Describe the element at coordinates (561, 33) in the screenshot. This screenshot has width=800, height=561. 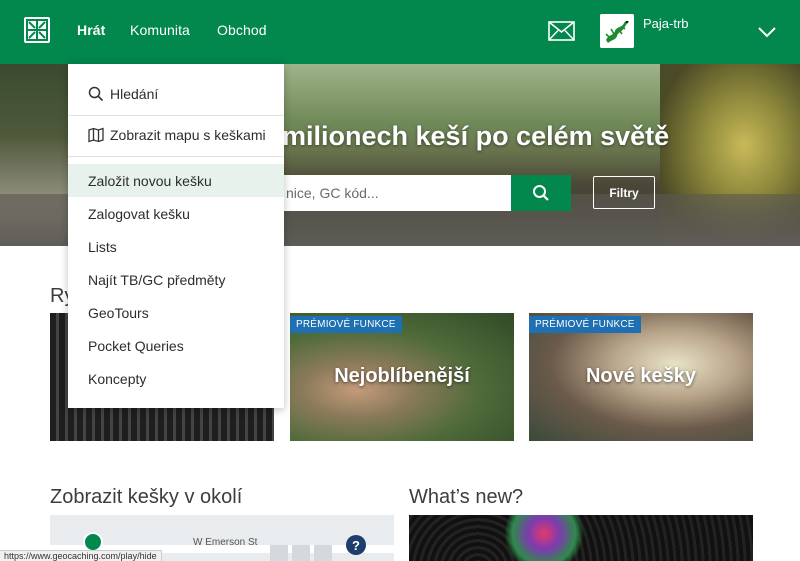
I see `mail-icon` at that location.